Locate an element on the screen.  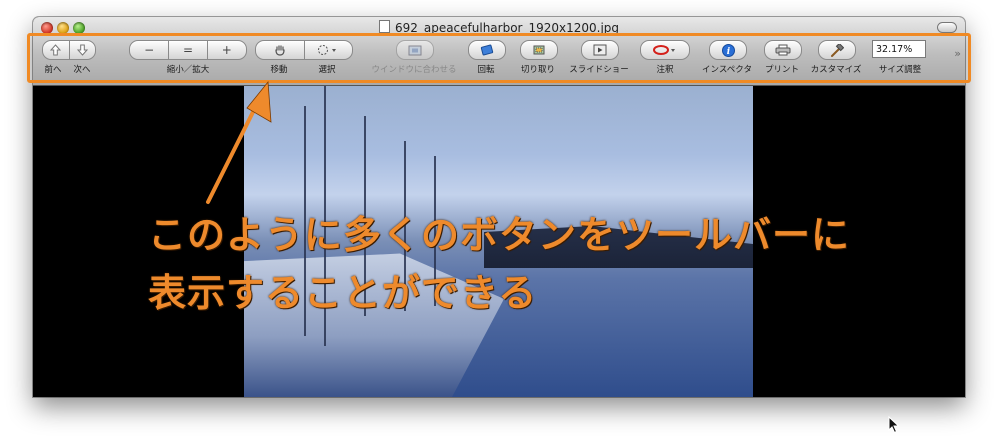
toolbar-toggle-button is located at coordinates (947, 27).